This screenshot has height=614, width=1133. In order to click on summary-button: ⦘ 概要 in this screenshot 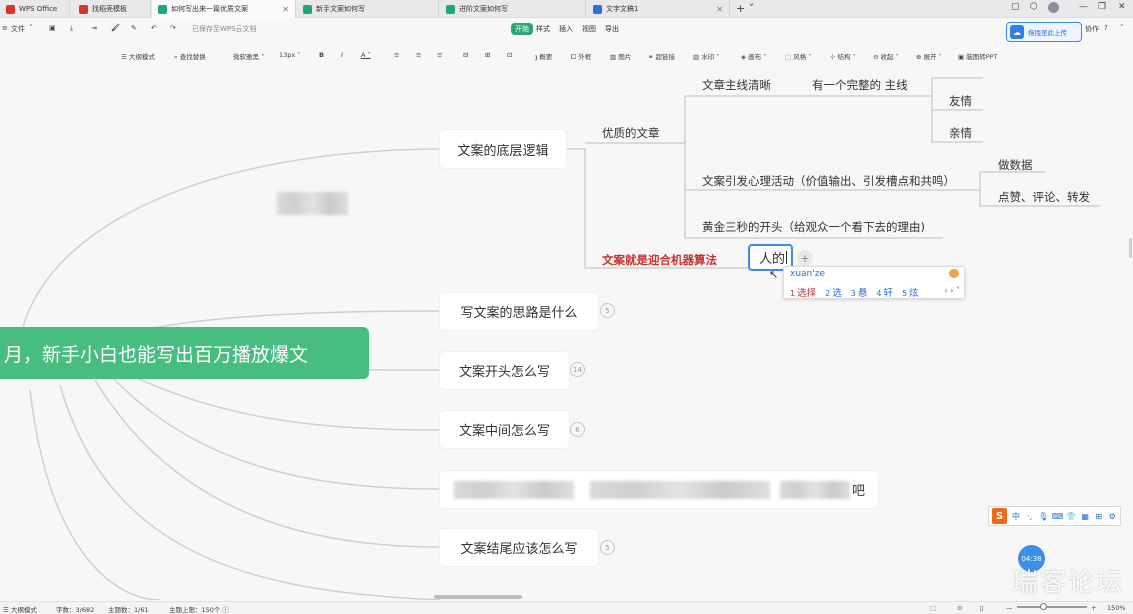, I will do `click(543, 56)`.